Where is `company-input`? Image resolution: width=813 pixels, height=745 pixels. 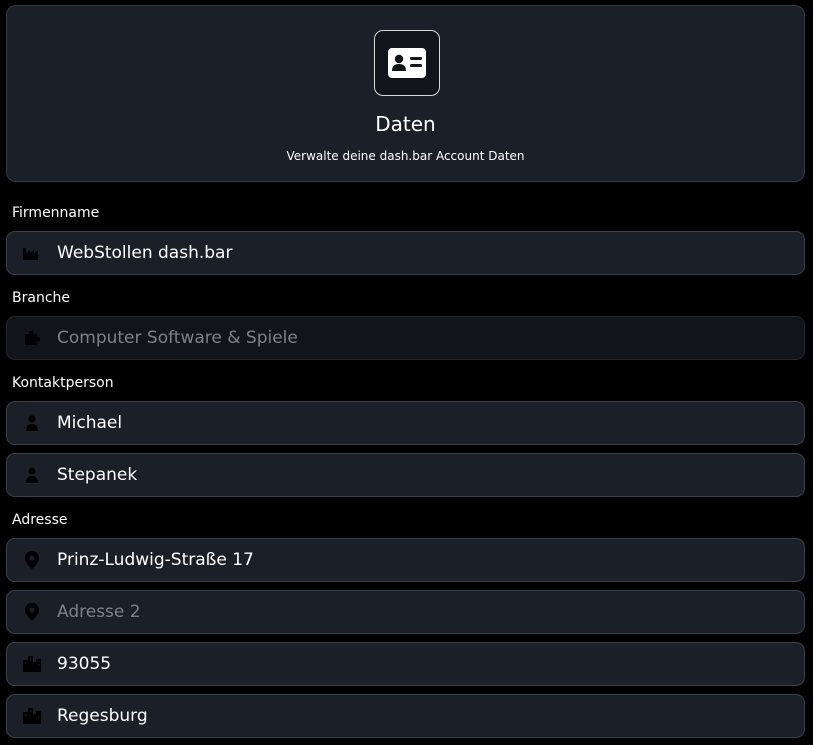
company-input is located at coordinates (430, 253).